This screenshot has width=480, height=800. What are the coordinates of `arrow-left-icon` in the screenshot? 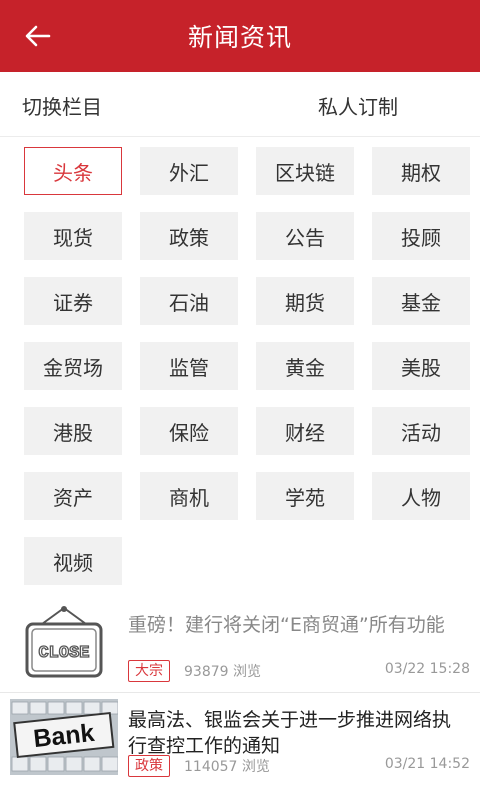 It's located at (38, 36).